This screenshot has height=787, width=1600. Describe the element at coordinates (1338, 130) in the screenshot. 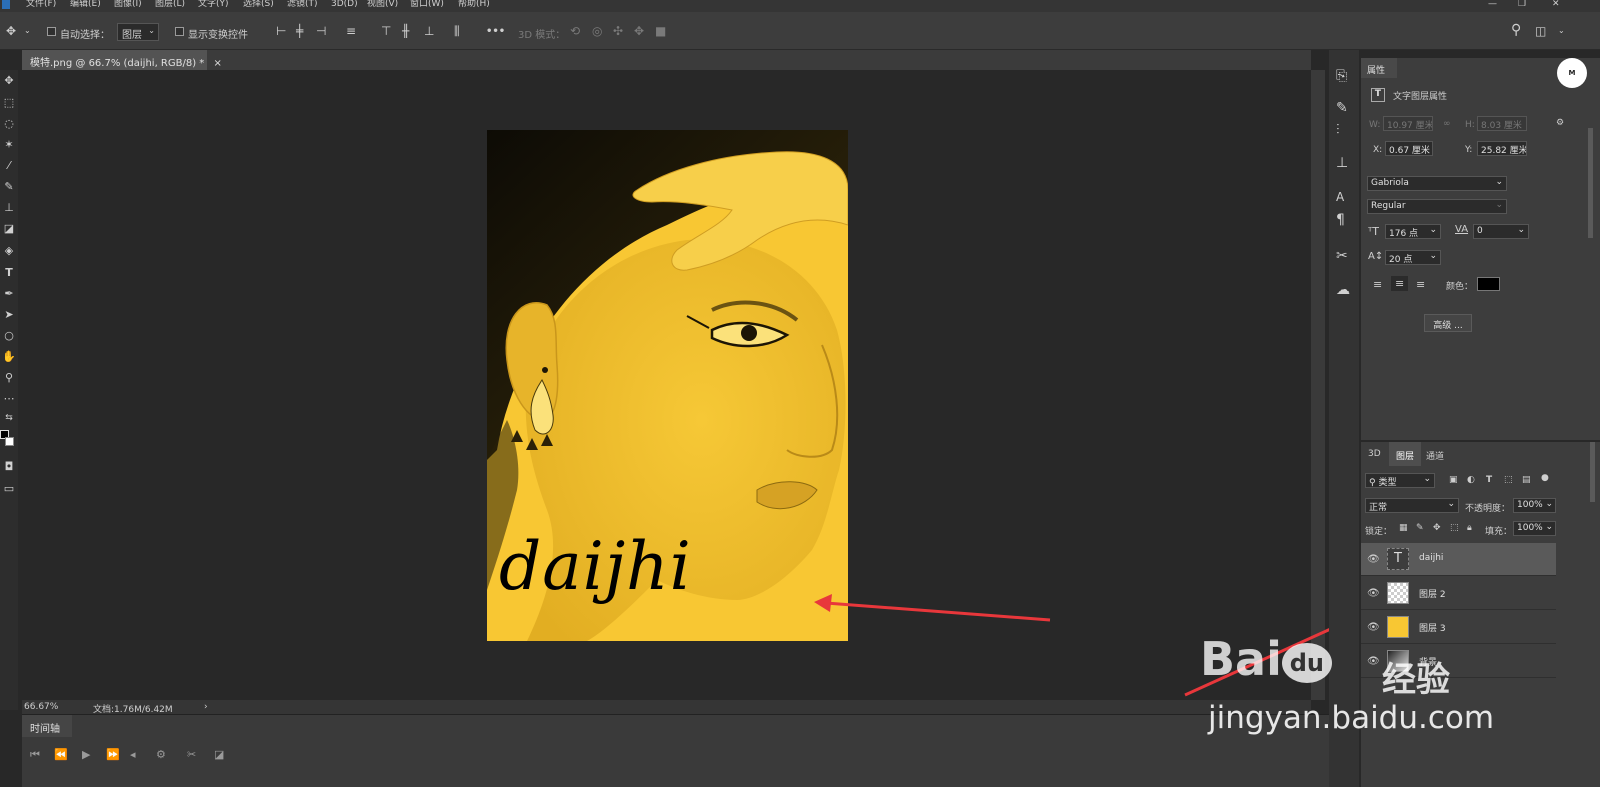

I see `adjustments-icon: ⫶` at that location.